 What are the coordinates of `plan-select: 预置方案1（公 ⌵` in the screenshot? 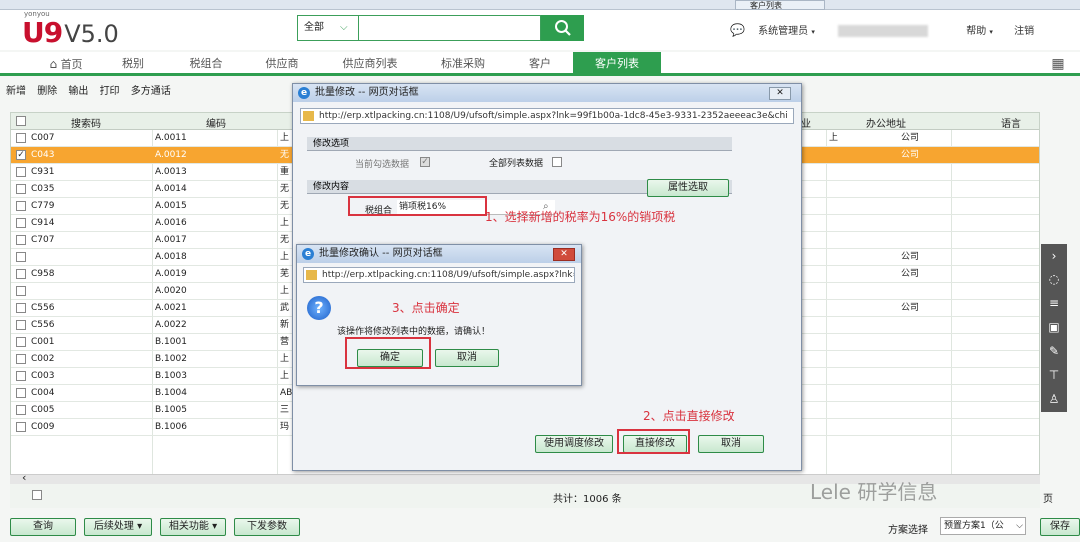 It's located at (983, 526).